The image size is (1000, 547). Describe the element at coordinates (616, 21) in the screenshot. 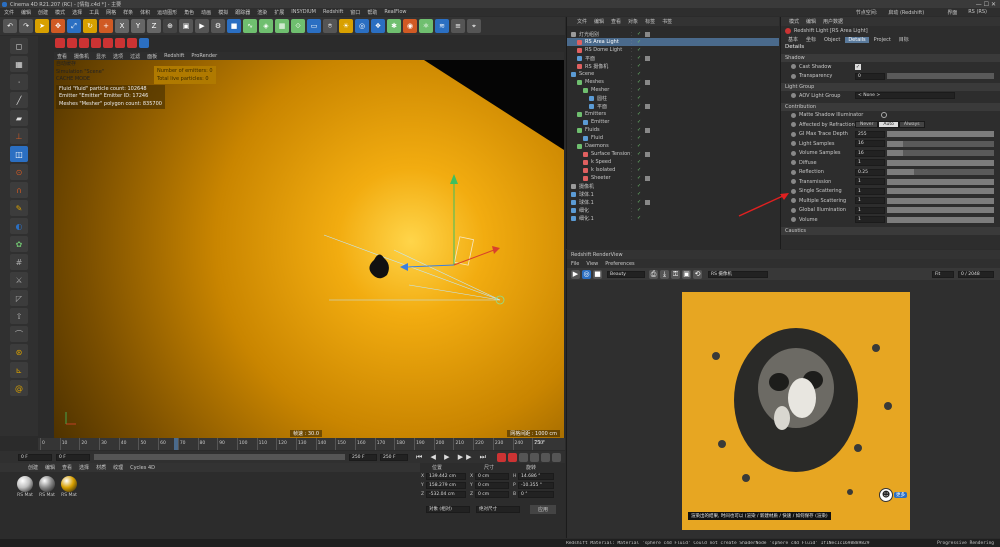

I see `object-menu-item: 查看` at that location.